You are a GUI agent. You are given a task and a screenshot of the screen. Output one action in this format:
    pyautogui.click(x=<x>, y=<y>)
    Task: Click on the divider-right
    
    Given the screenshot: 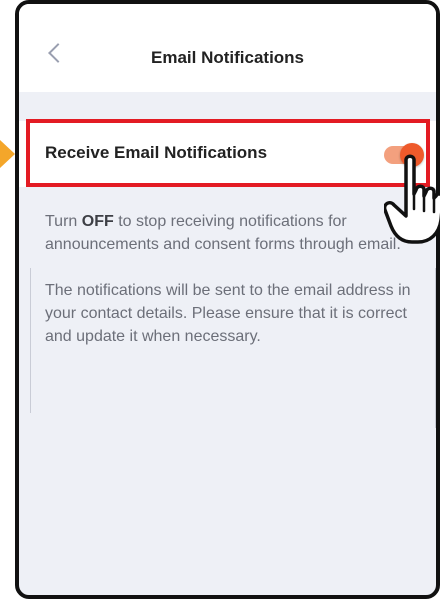 What is the action you would take?
    pyautogui.click(x=435, y=348)
    